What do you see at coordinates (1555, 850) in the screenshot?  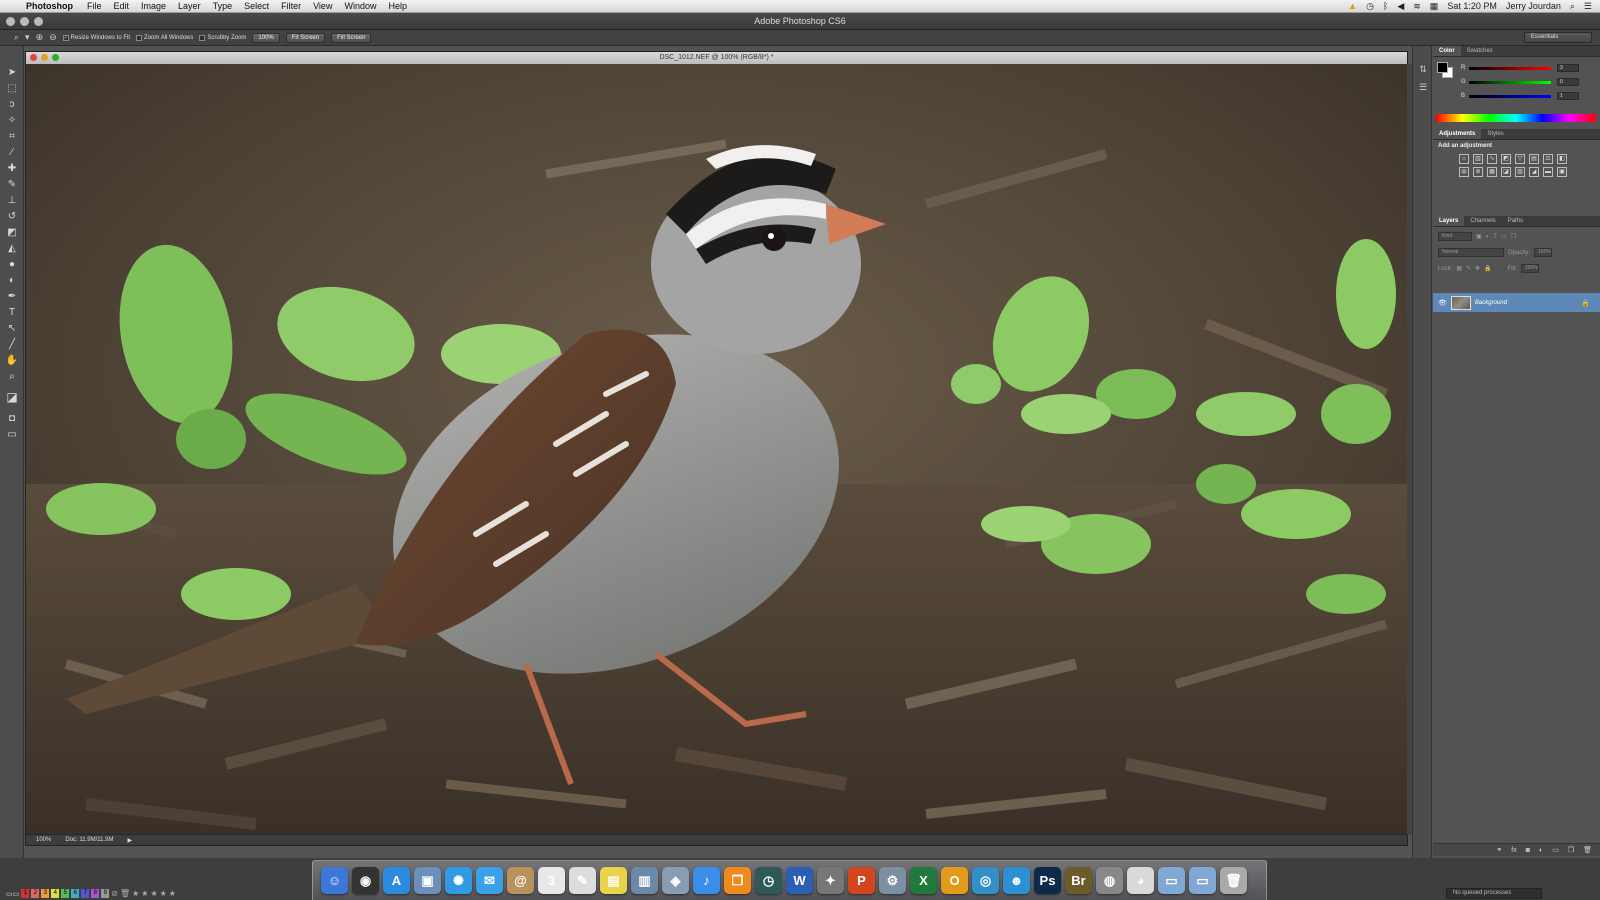 I see `new-group-icon: ▭` at bounding box center [1555, 850].